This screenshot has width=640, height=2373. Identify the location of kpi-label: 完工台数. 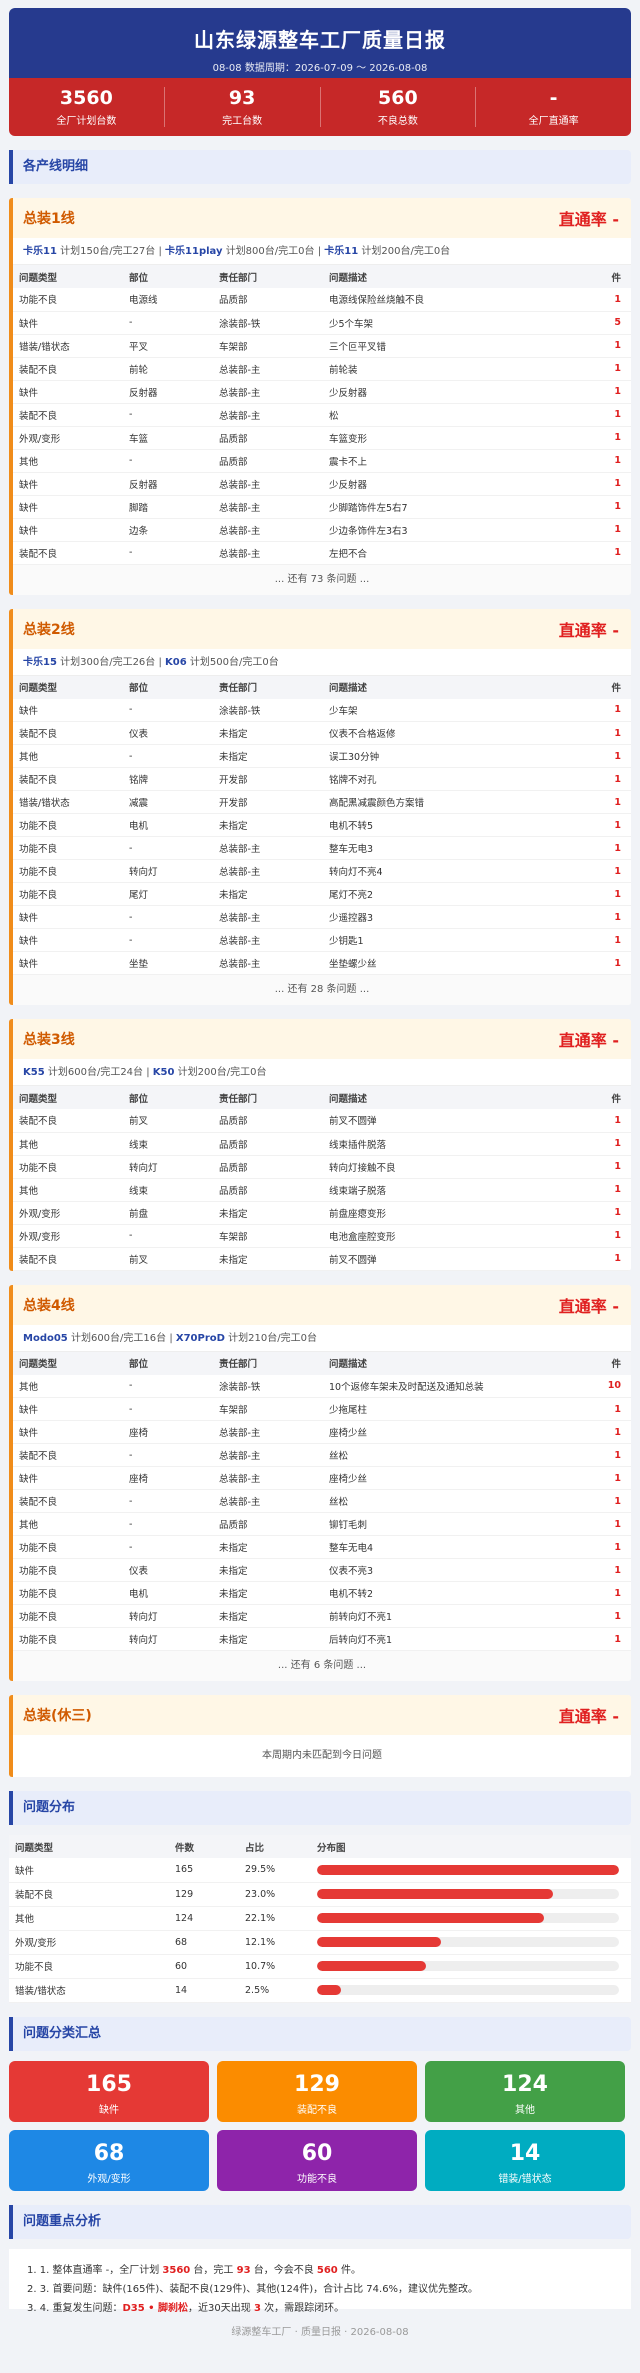
(242, 121).